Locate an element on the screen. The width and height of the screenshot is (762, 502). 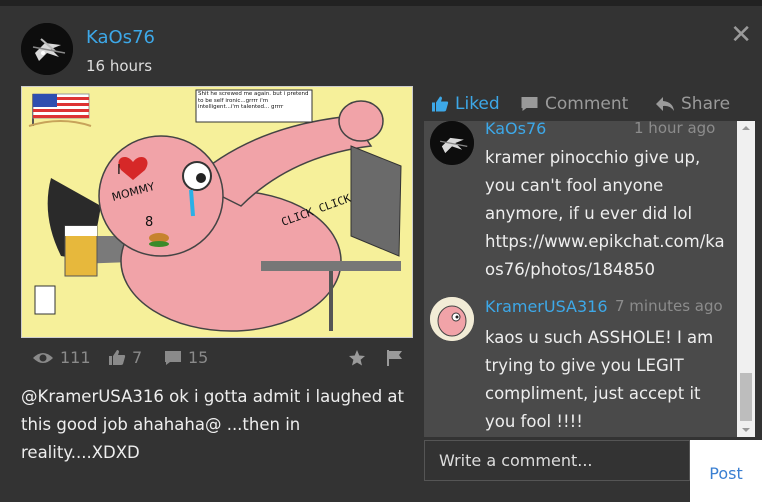
post-button: Post is located at coordinates (726, 471).